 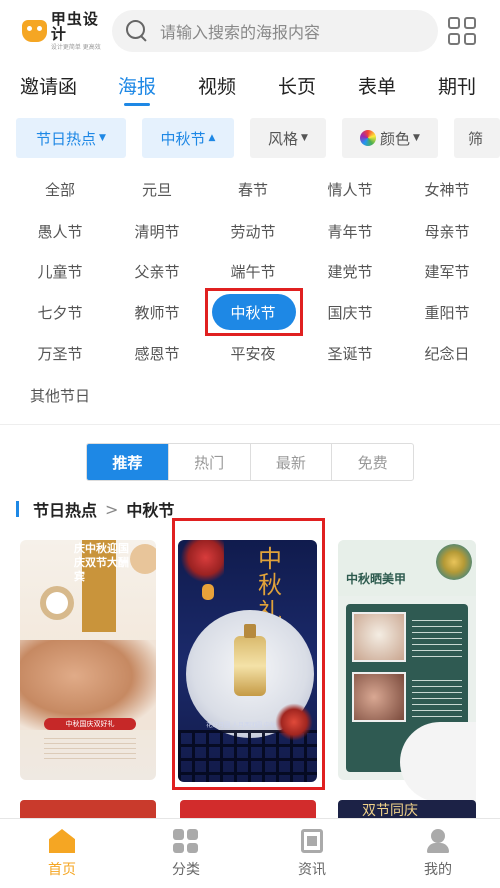 I want to click on poster-title: 双节同庆, so click(x=390, y=811).